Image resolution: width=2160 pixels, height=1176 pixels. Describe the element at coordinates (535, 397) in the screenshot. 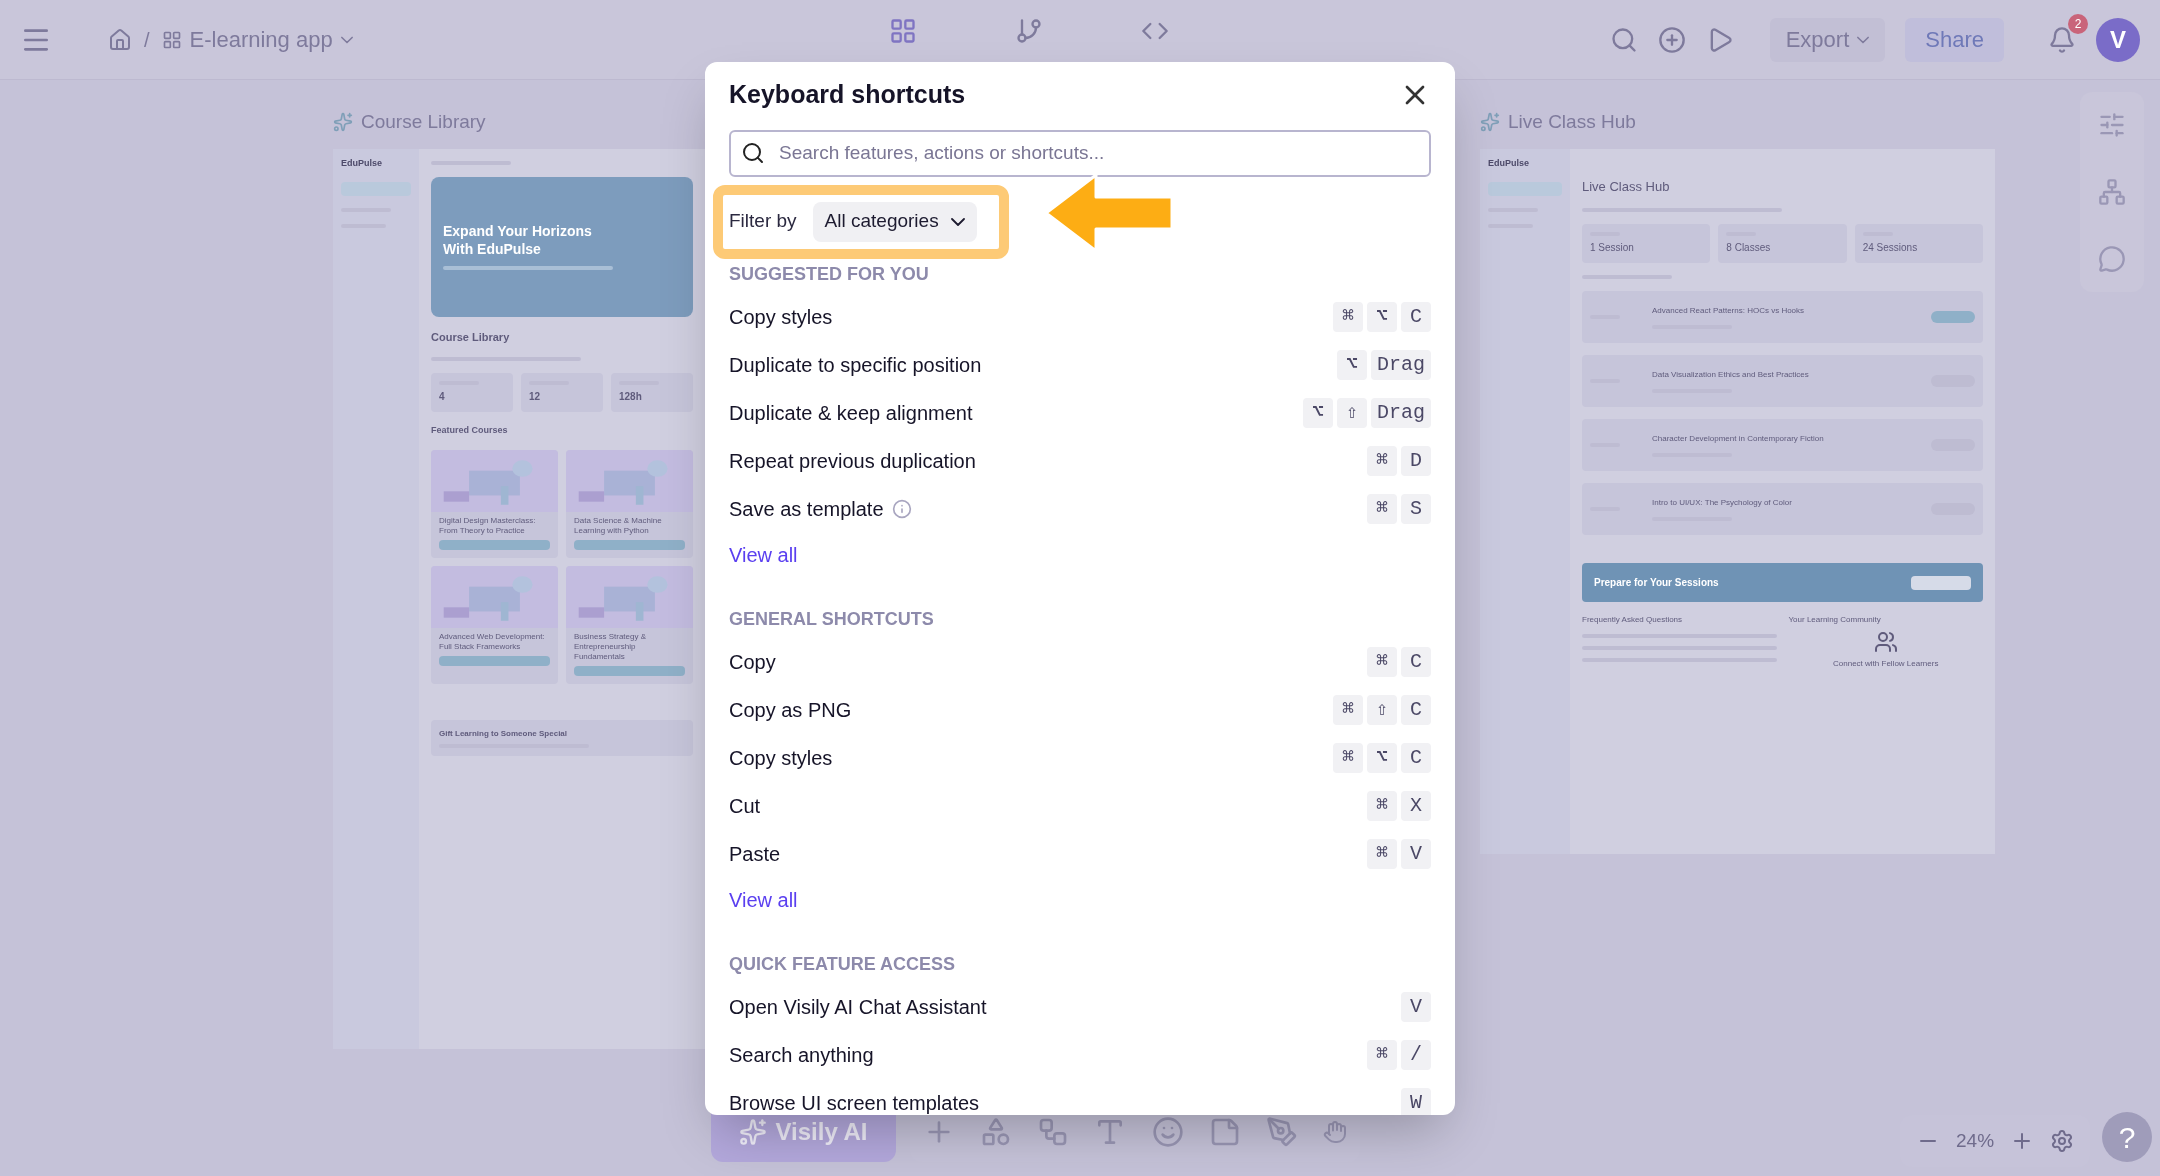

I see `stat-value: 12` at that location.